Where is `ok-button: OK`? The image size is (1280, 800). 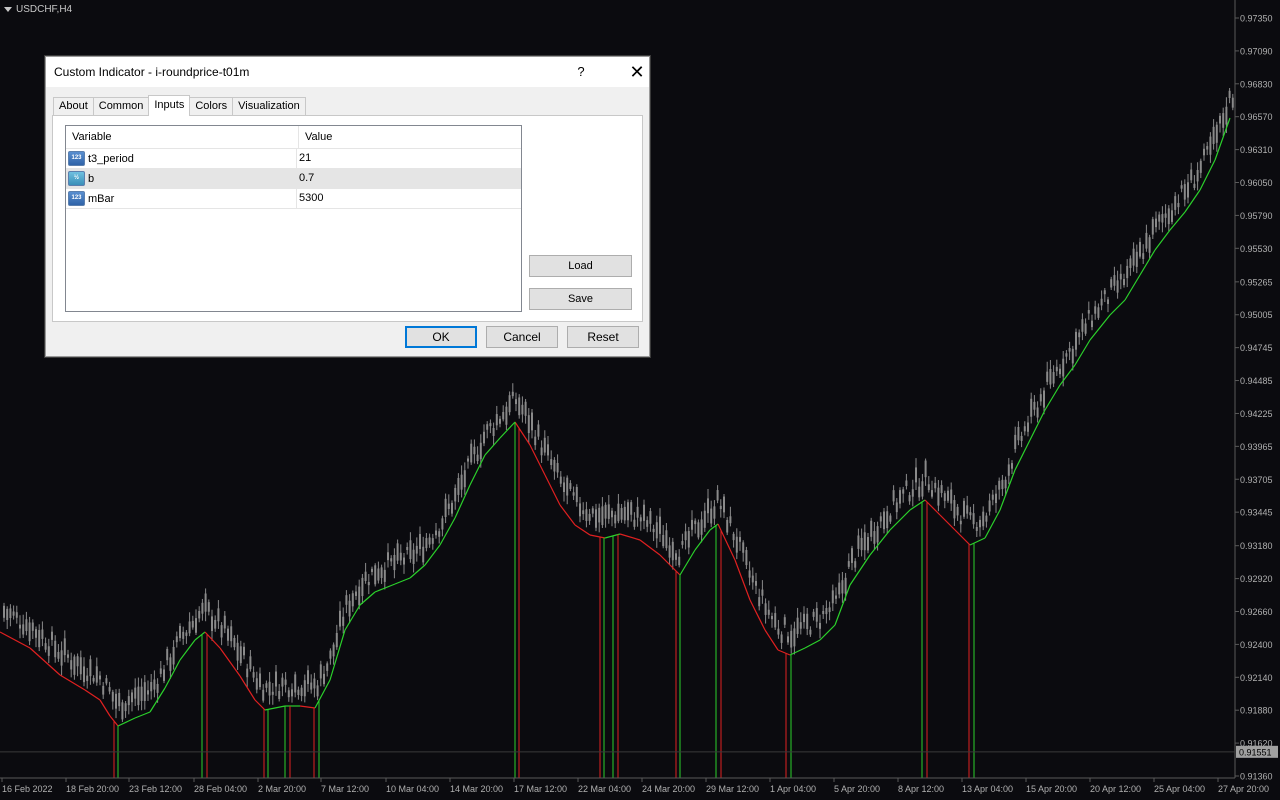 ok-button: OK is located at coordinates (441, 337).